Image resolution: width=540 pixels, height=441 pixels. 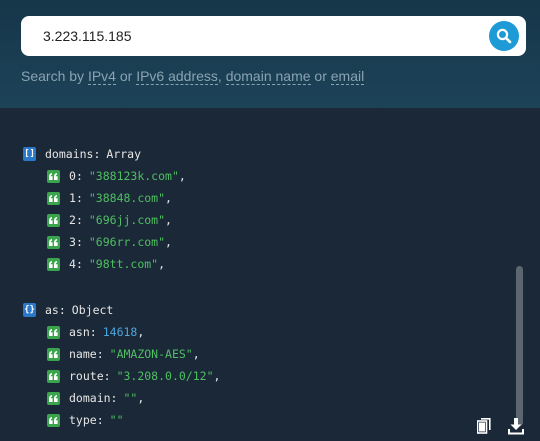 I want to click on json-number-value: 14618, so click(x=120, y=332).